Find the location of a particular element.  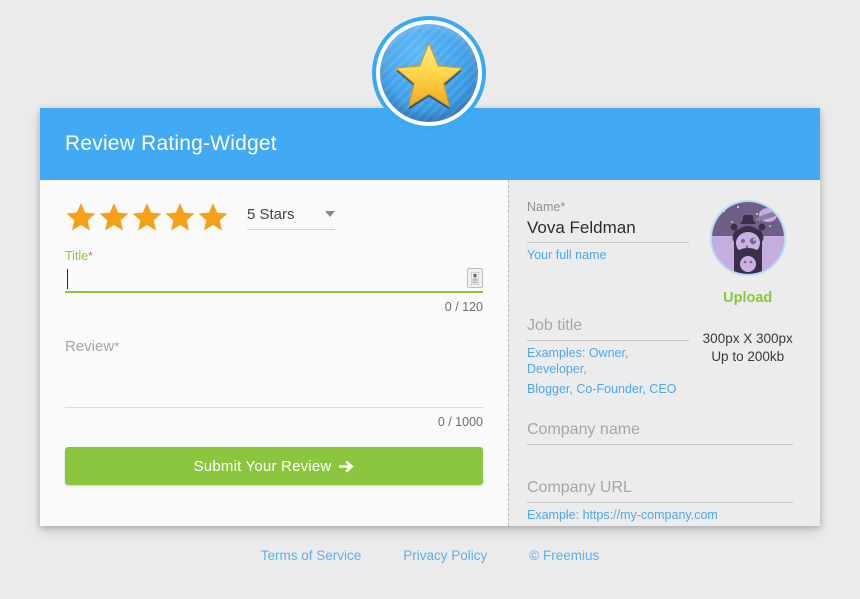

title-input is located at coordinates (274, 280).